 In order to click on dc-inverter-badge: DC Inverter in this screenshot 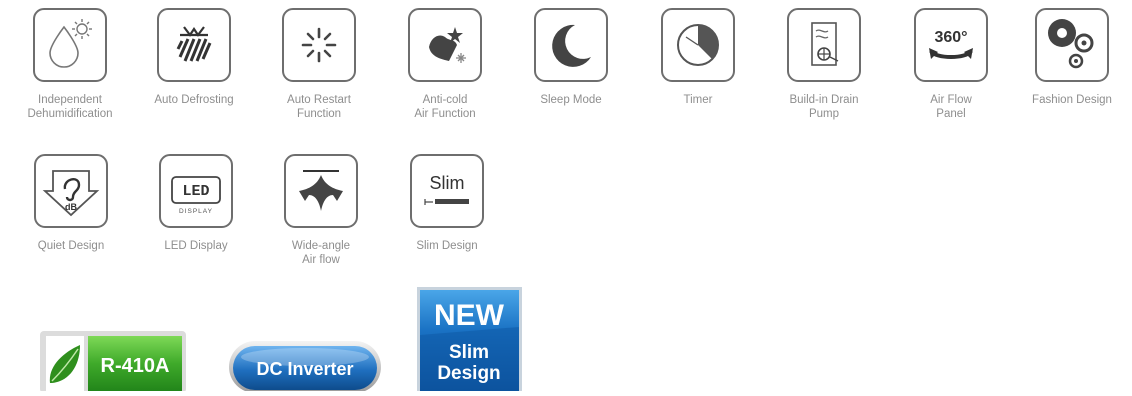, I will do `click(305, 368)`.